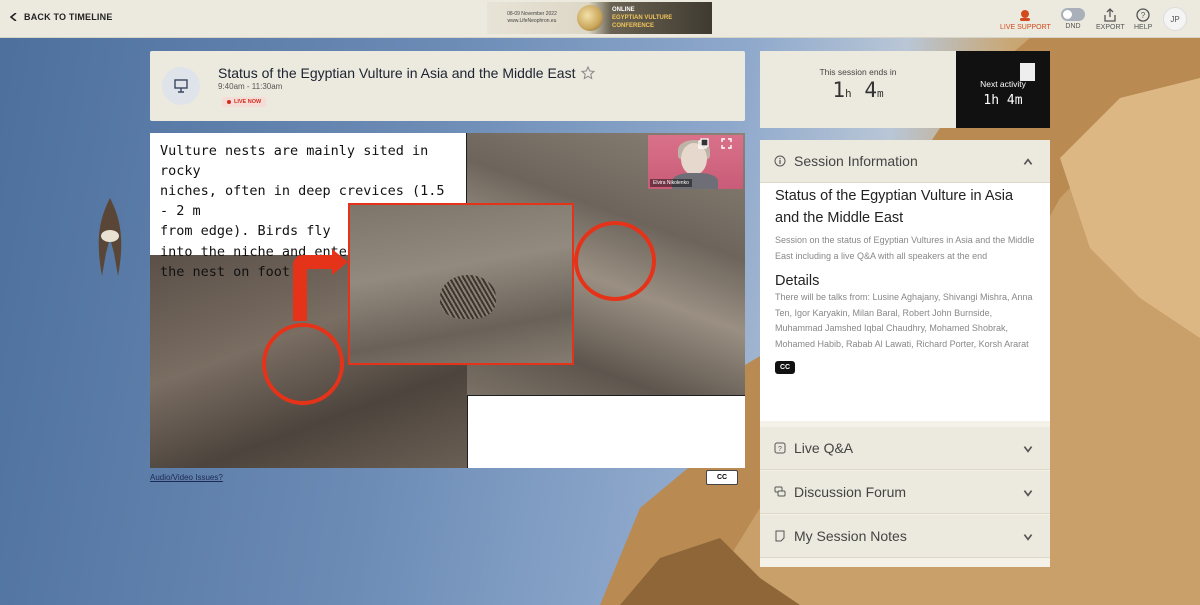 Image resolution: width=1200 pixels, height=605 pixels. I want to click on help-icon: ?, so click(1143, 15).